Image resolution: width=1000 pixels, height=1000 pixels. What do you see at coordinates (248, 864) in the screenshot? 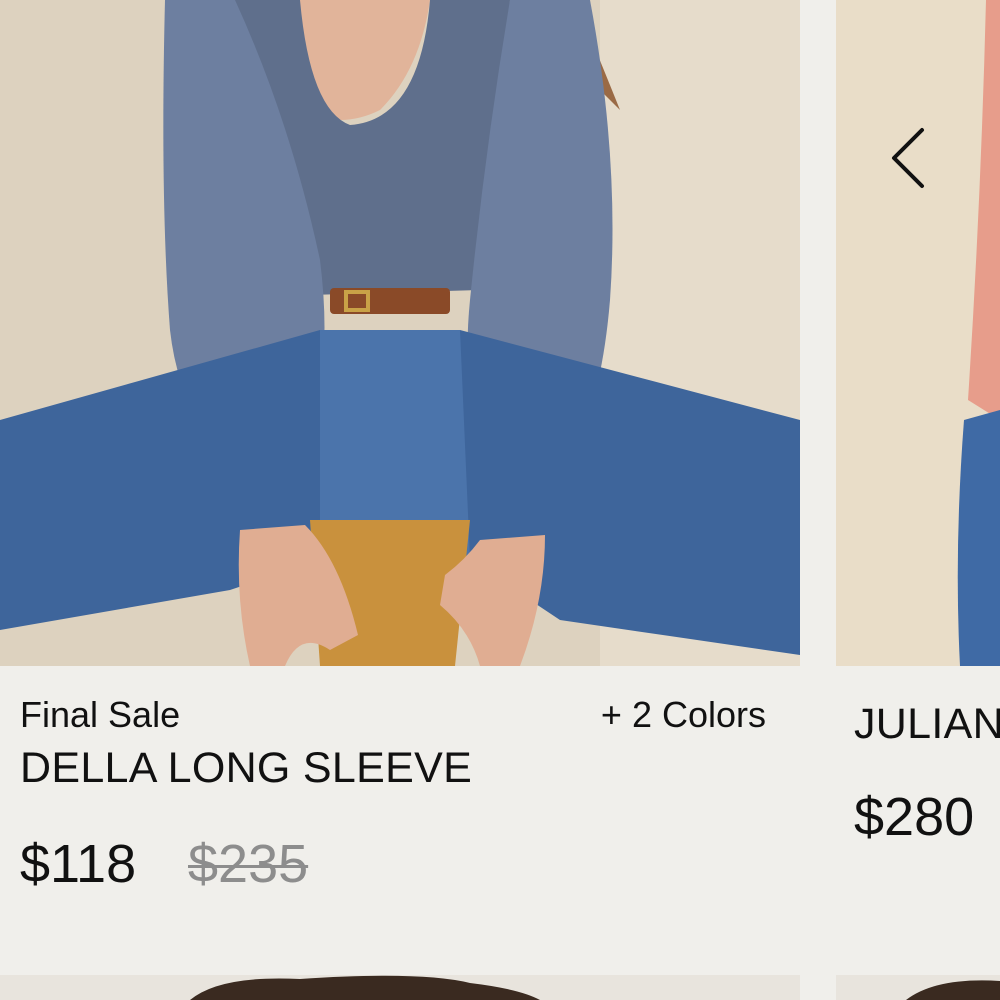
I see `original-price: $235` at bounding box center [248, 864].